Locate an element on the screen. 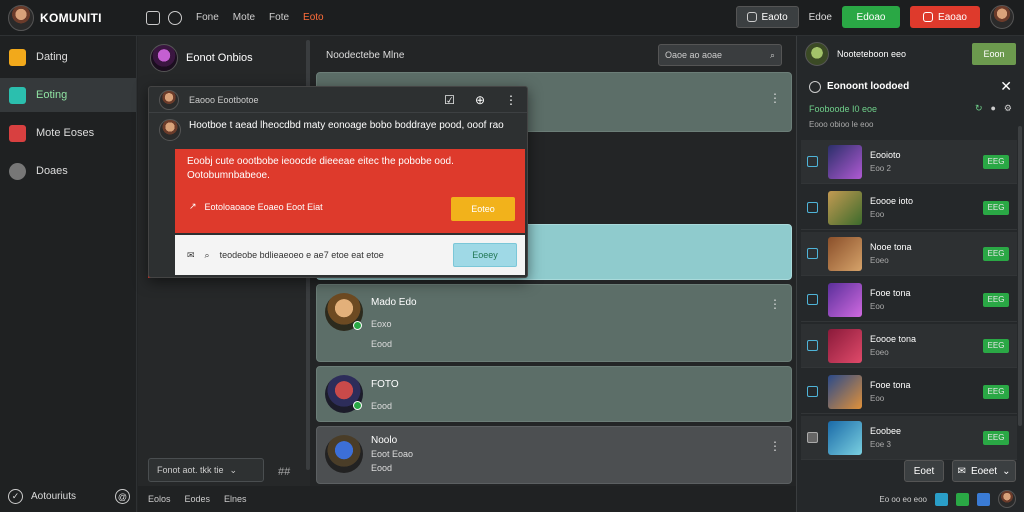 The image size is (1024, 512). conversation-header: Eonot Onbios is located at coordinates (224, 58).